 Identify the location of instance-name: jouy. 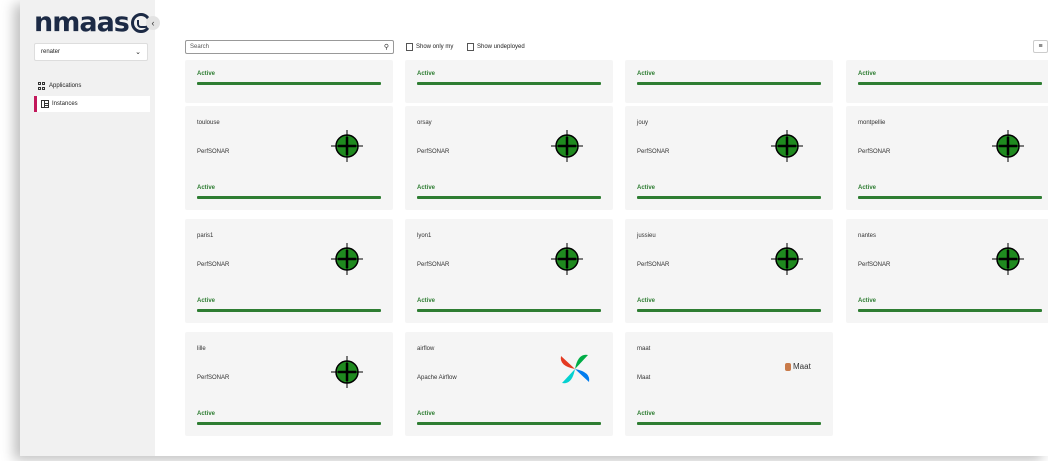
(643, 123).